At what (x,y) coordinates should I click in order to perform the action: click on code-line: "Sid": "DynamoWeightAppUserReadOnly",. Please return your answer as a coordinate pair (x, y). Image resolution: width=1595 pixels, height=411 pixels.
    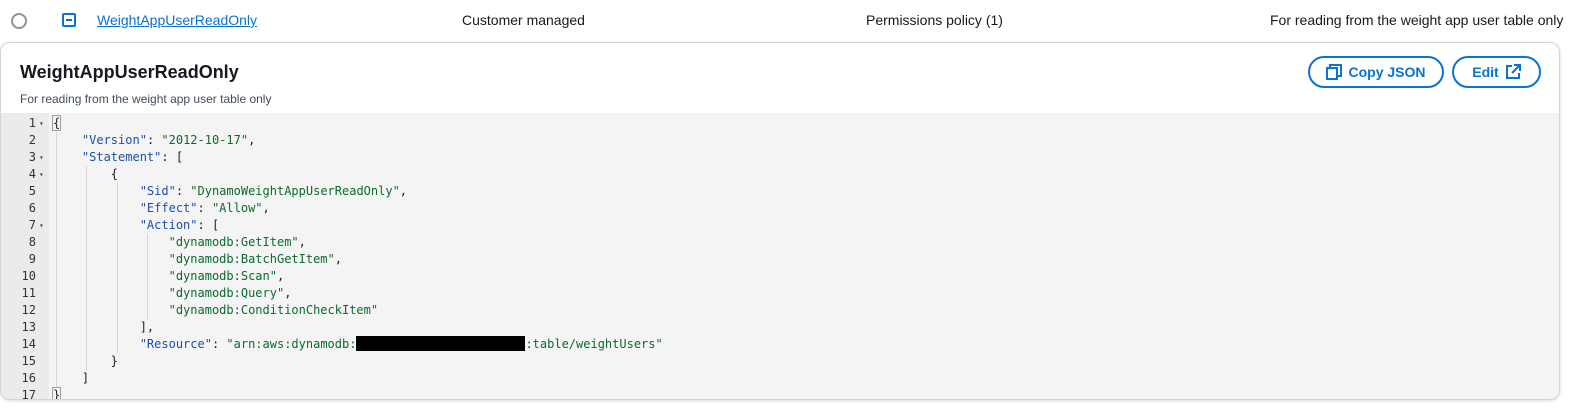
    Looking at the image, I should click on (273, 191).